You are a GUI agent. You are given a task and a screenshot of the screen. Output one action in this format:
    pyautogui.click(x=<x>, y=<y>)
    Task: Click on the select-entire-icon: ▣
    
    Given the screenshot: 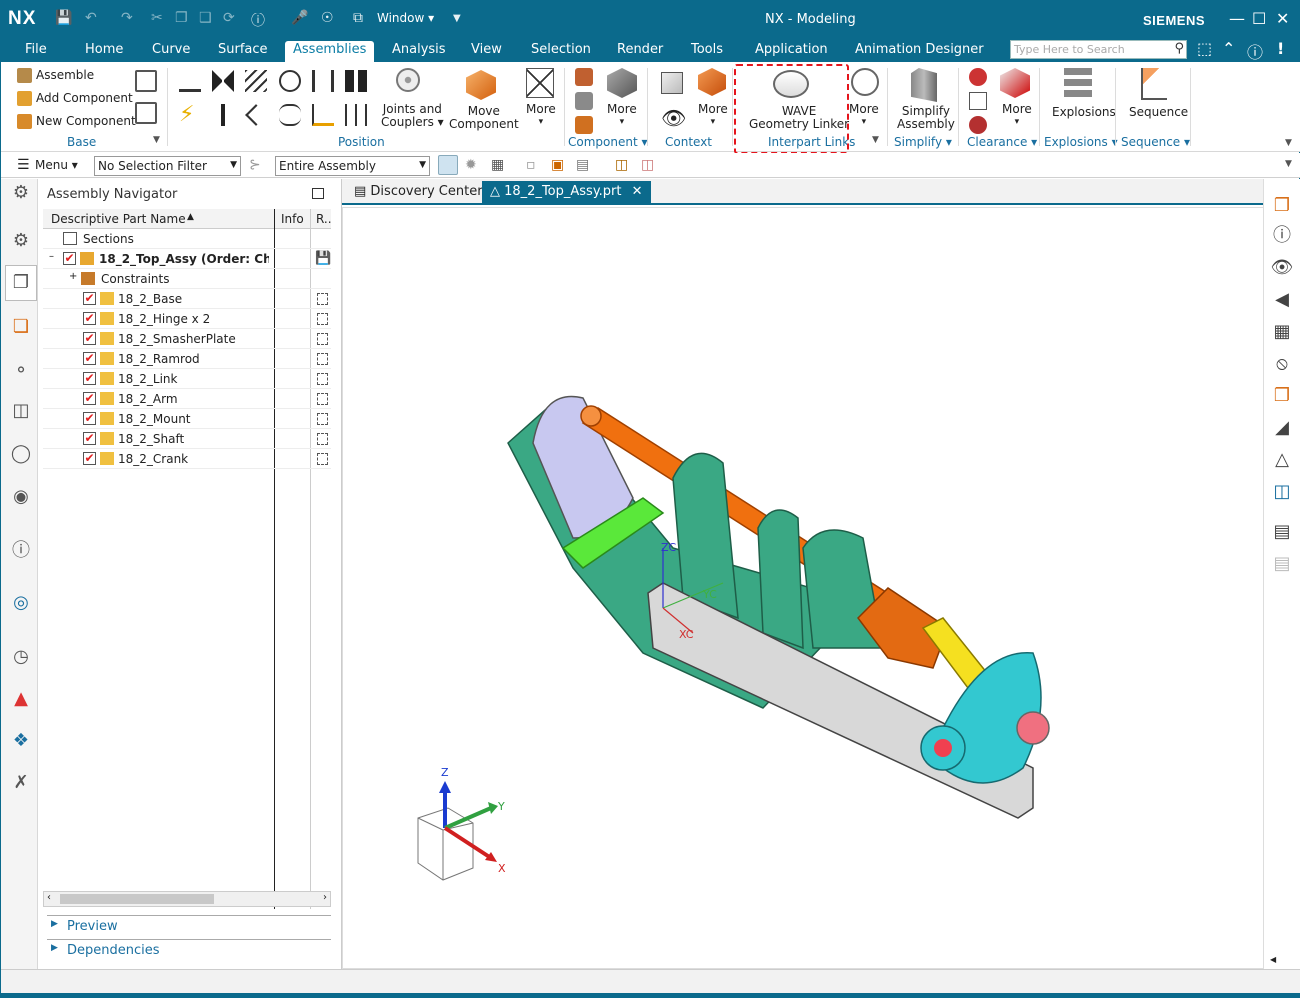 What is the action you would take?
    pyautogui.click(x=557, y=165)
    